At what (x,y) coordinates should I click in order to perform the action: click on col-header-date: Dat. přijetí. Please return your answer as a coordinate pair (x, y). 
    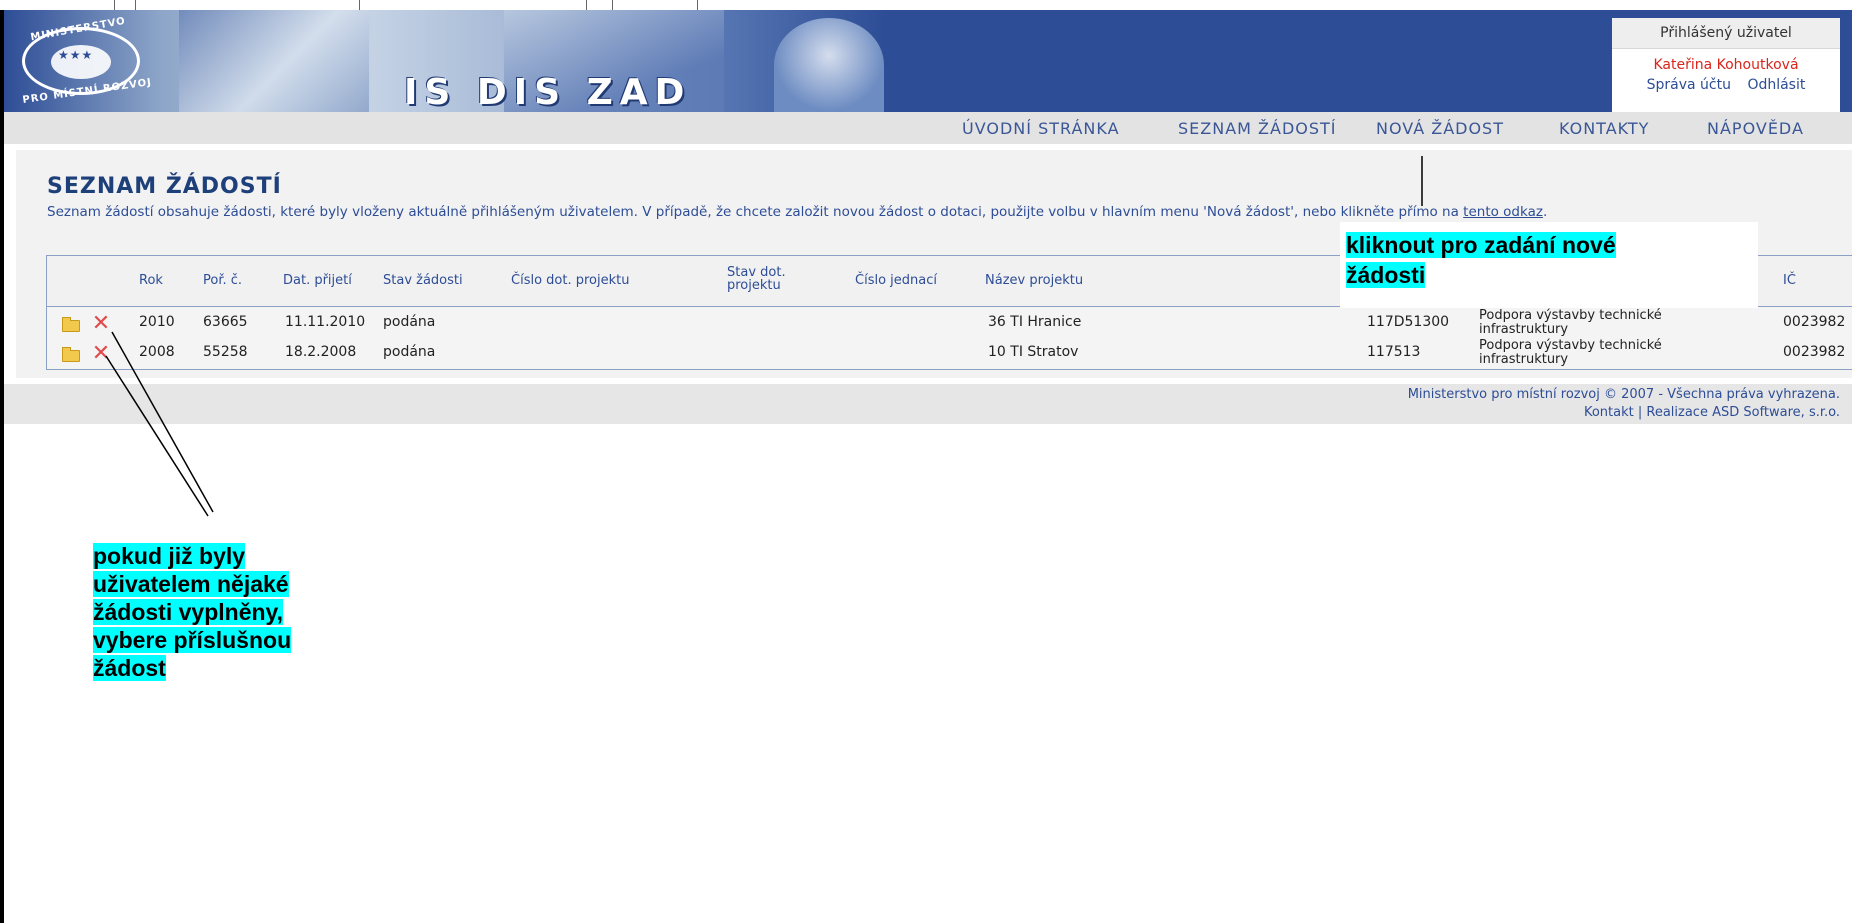
    Looking at the image, I should click on (317, 280).